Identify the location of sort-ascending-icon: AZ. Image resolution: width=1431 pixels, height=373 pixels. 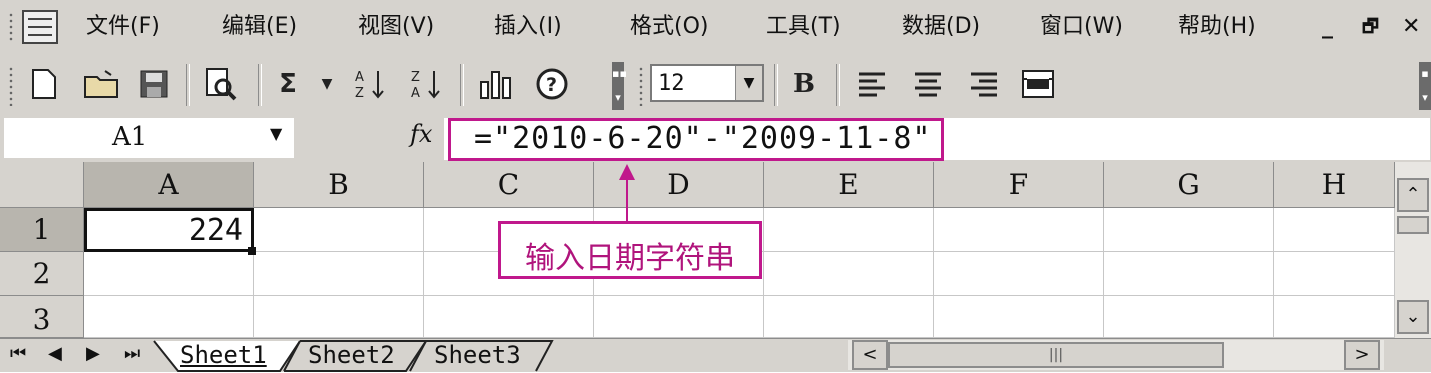
(370, 84).